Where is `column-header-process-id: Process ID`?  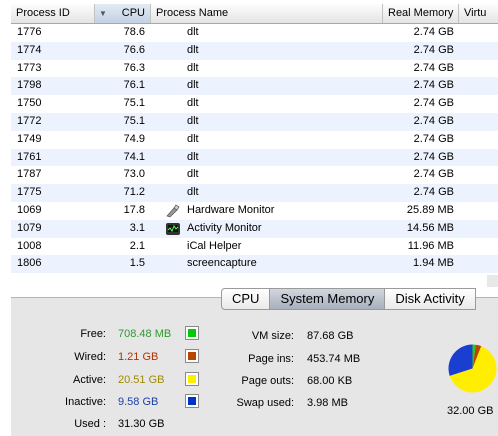 column-header-process-id: Process ID is located at coordinates (53, 13).